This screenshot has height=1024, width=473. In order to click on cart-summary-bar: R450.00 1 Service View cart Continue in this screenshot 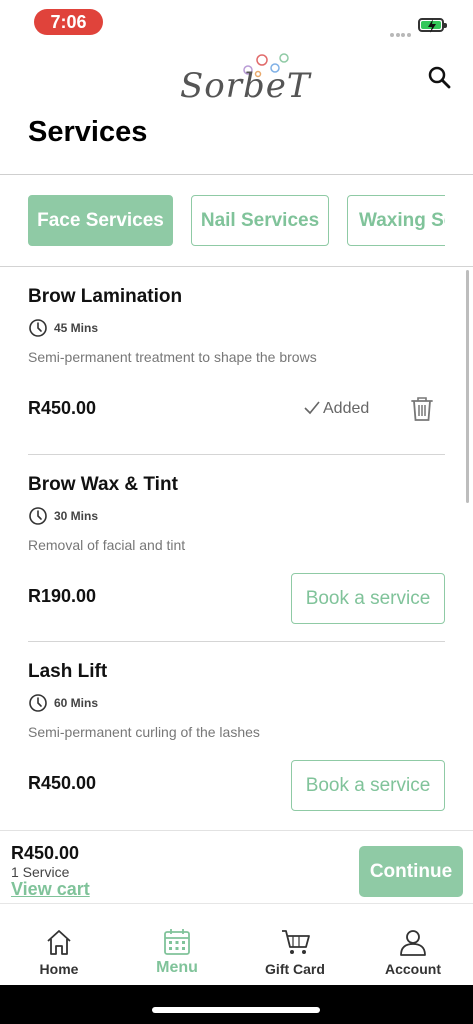, I will do `click(236, 866)`.